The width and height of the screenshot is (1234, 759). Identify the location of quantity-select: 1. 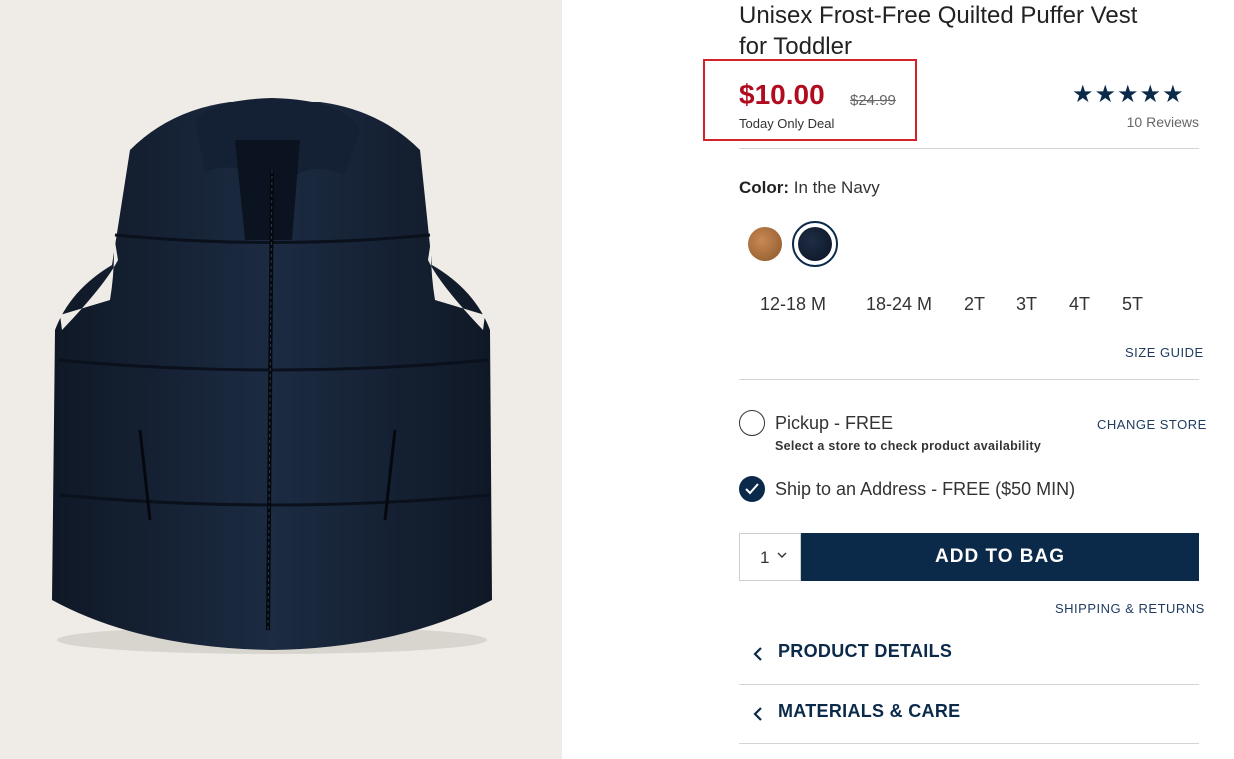
(770, 557).